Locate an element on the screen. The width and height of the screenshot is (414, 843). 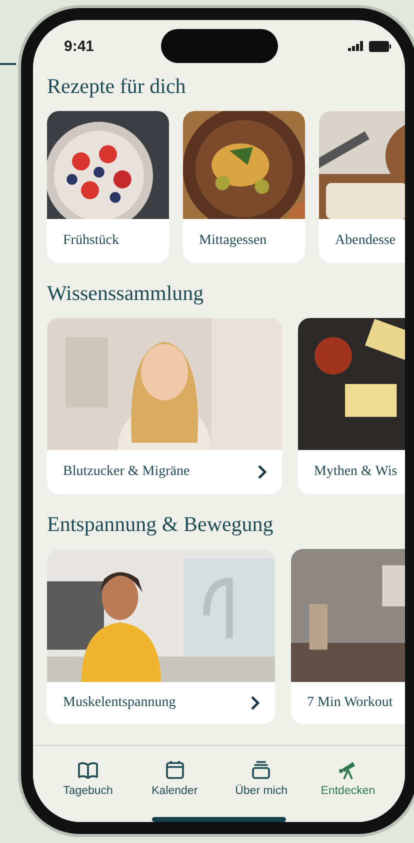
card-title: Blutzucker & Migräne is located at coordinates (126, 472).